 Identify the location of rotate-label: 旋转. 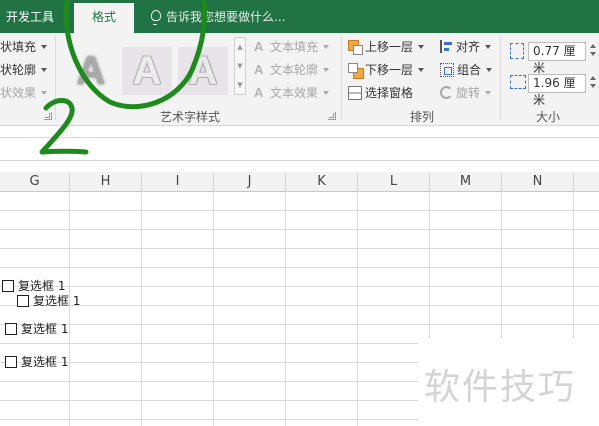
(468, 93).